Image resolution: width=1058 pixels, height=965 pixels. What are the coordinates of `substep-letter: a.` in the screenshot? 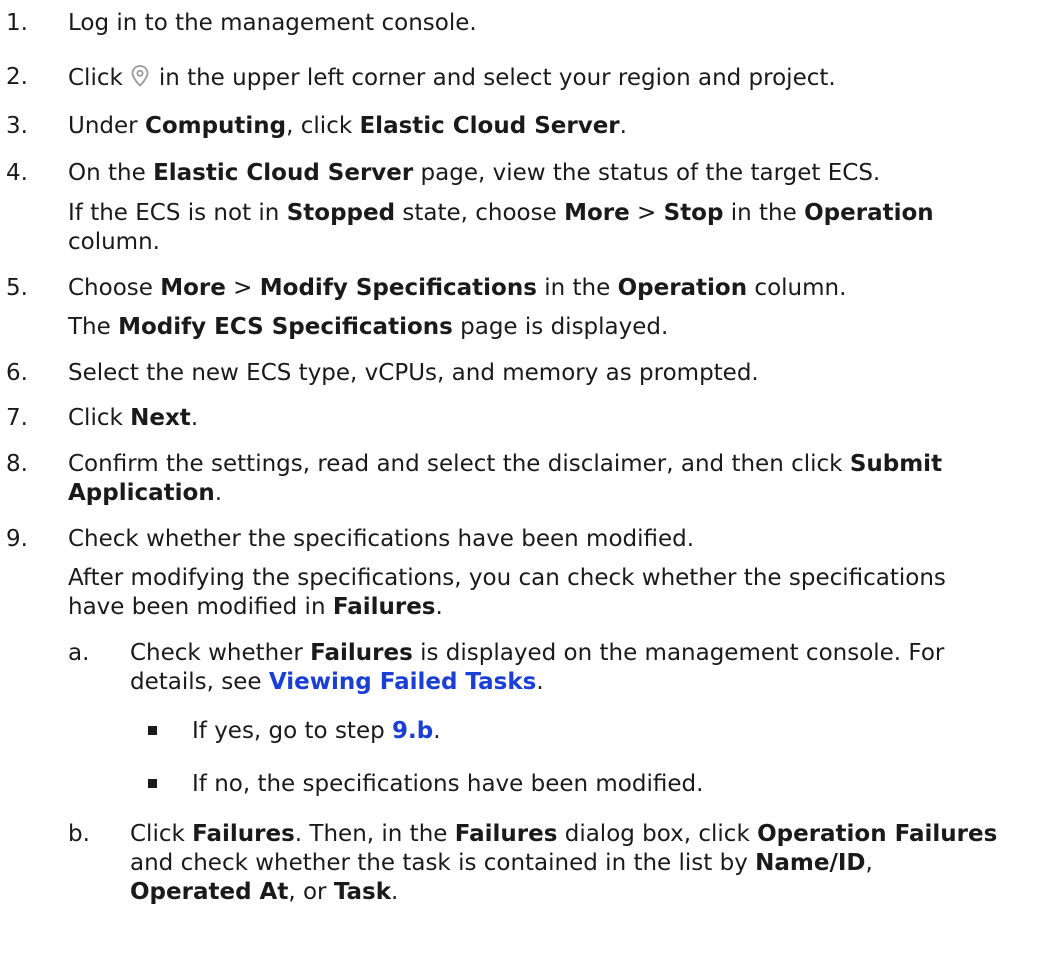 It's located at (79, 653).